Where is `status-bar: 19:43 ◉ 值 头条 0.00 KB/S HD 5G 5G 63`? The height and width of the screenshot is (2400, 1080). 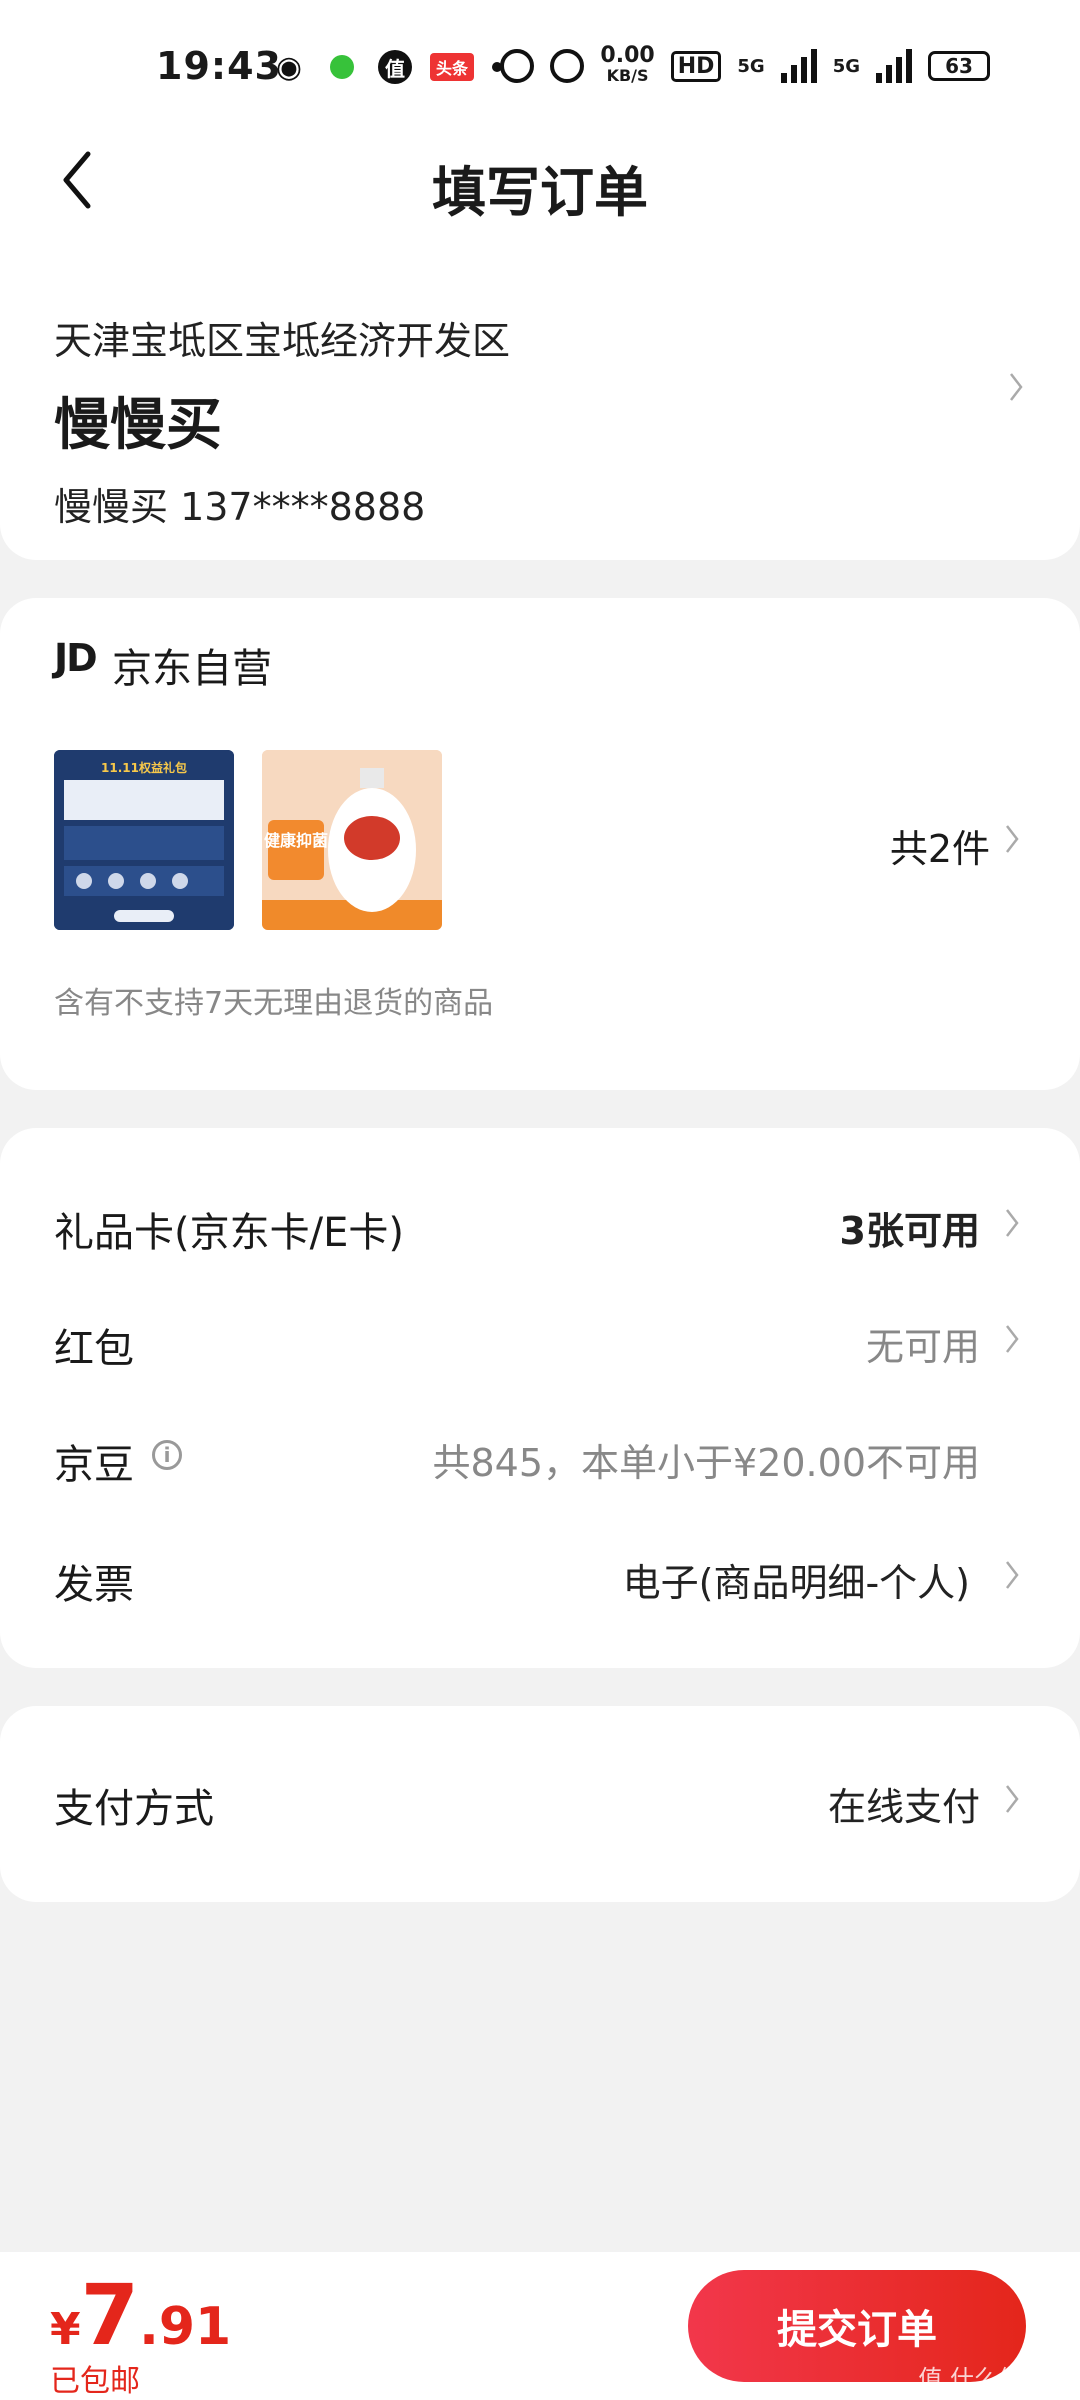 status-bar: 19:43 ◉ 值 头条 0.00 KB/S HD 5G 5G 63 is located at coordinates (540, 65).